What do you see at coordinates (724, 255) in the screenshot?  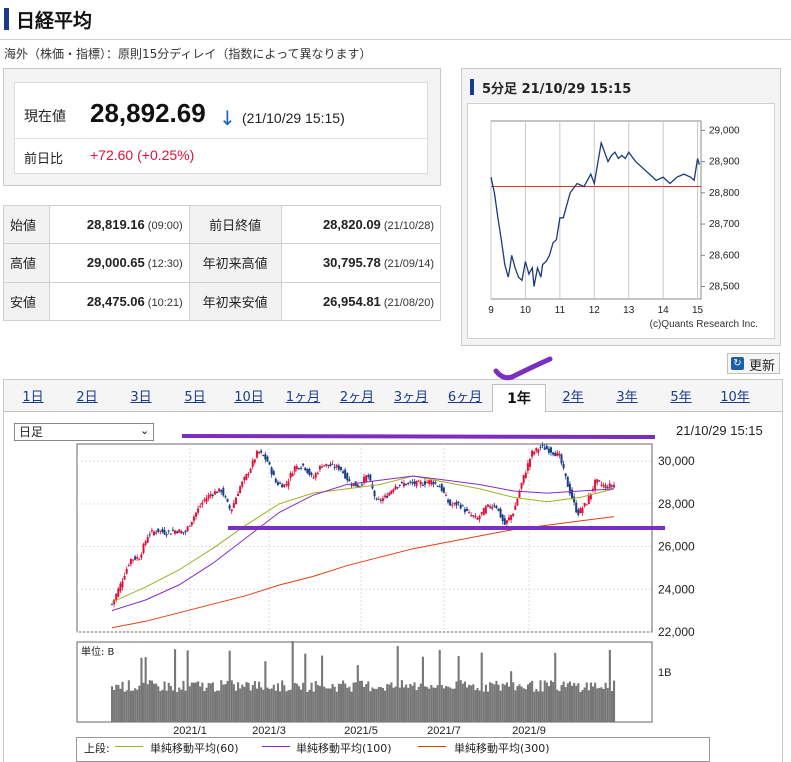 I see `mini-y-tick: 28,600` at bounding box center [724, 255].